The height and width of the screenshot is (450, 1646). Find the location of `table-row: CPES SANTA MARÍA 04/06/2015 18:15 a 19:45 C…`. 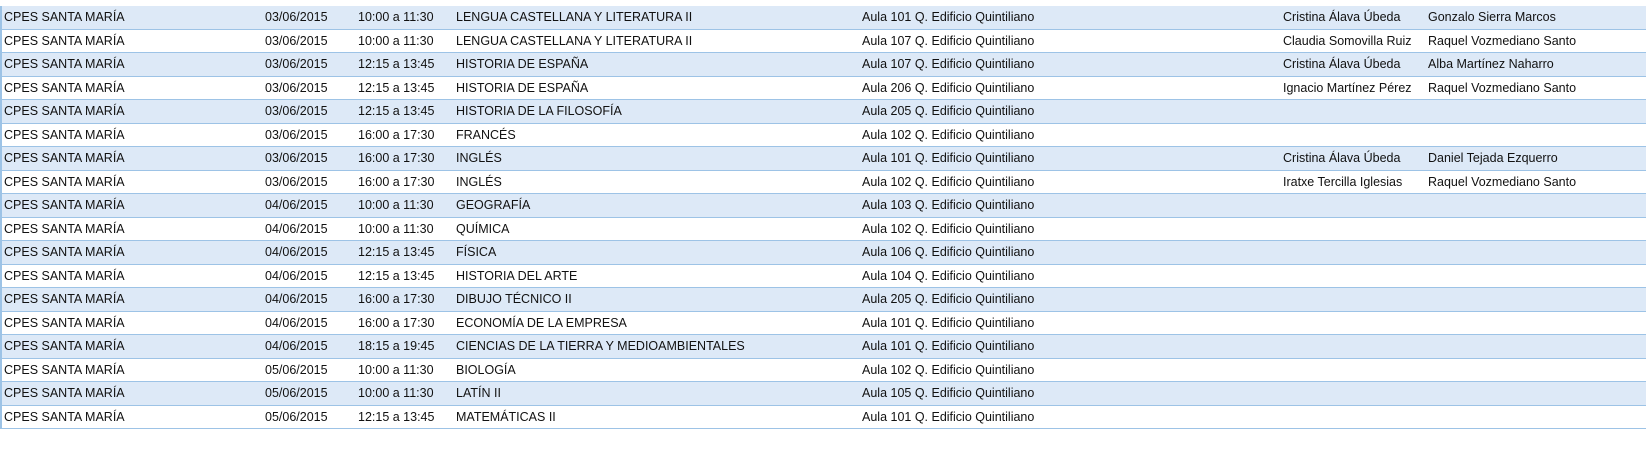

table-row: CPES SANTA MARÍA 04/06/2015 18:15 a 19:45 C… is located at coordinates (823, 347).